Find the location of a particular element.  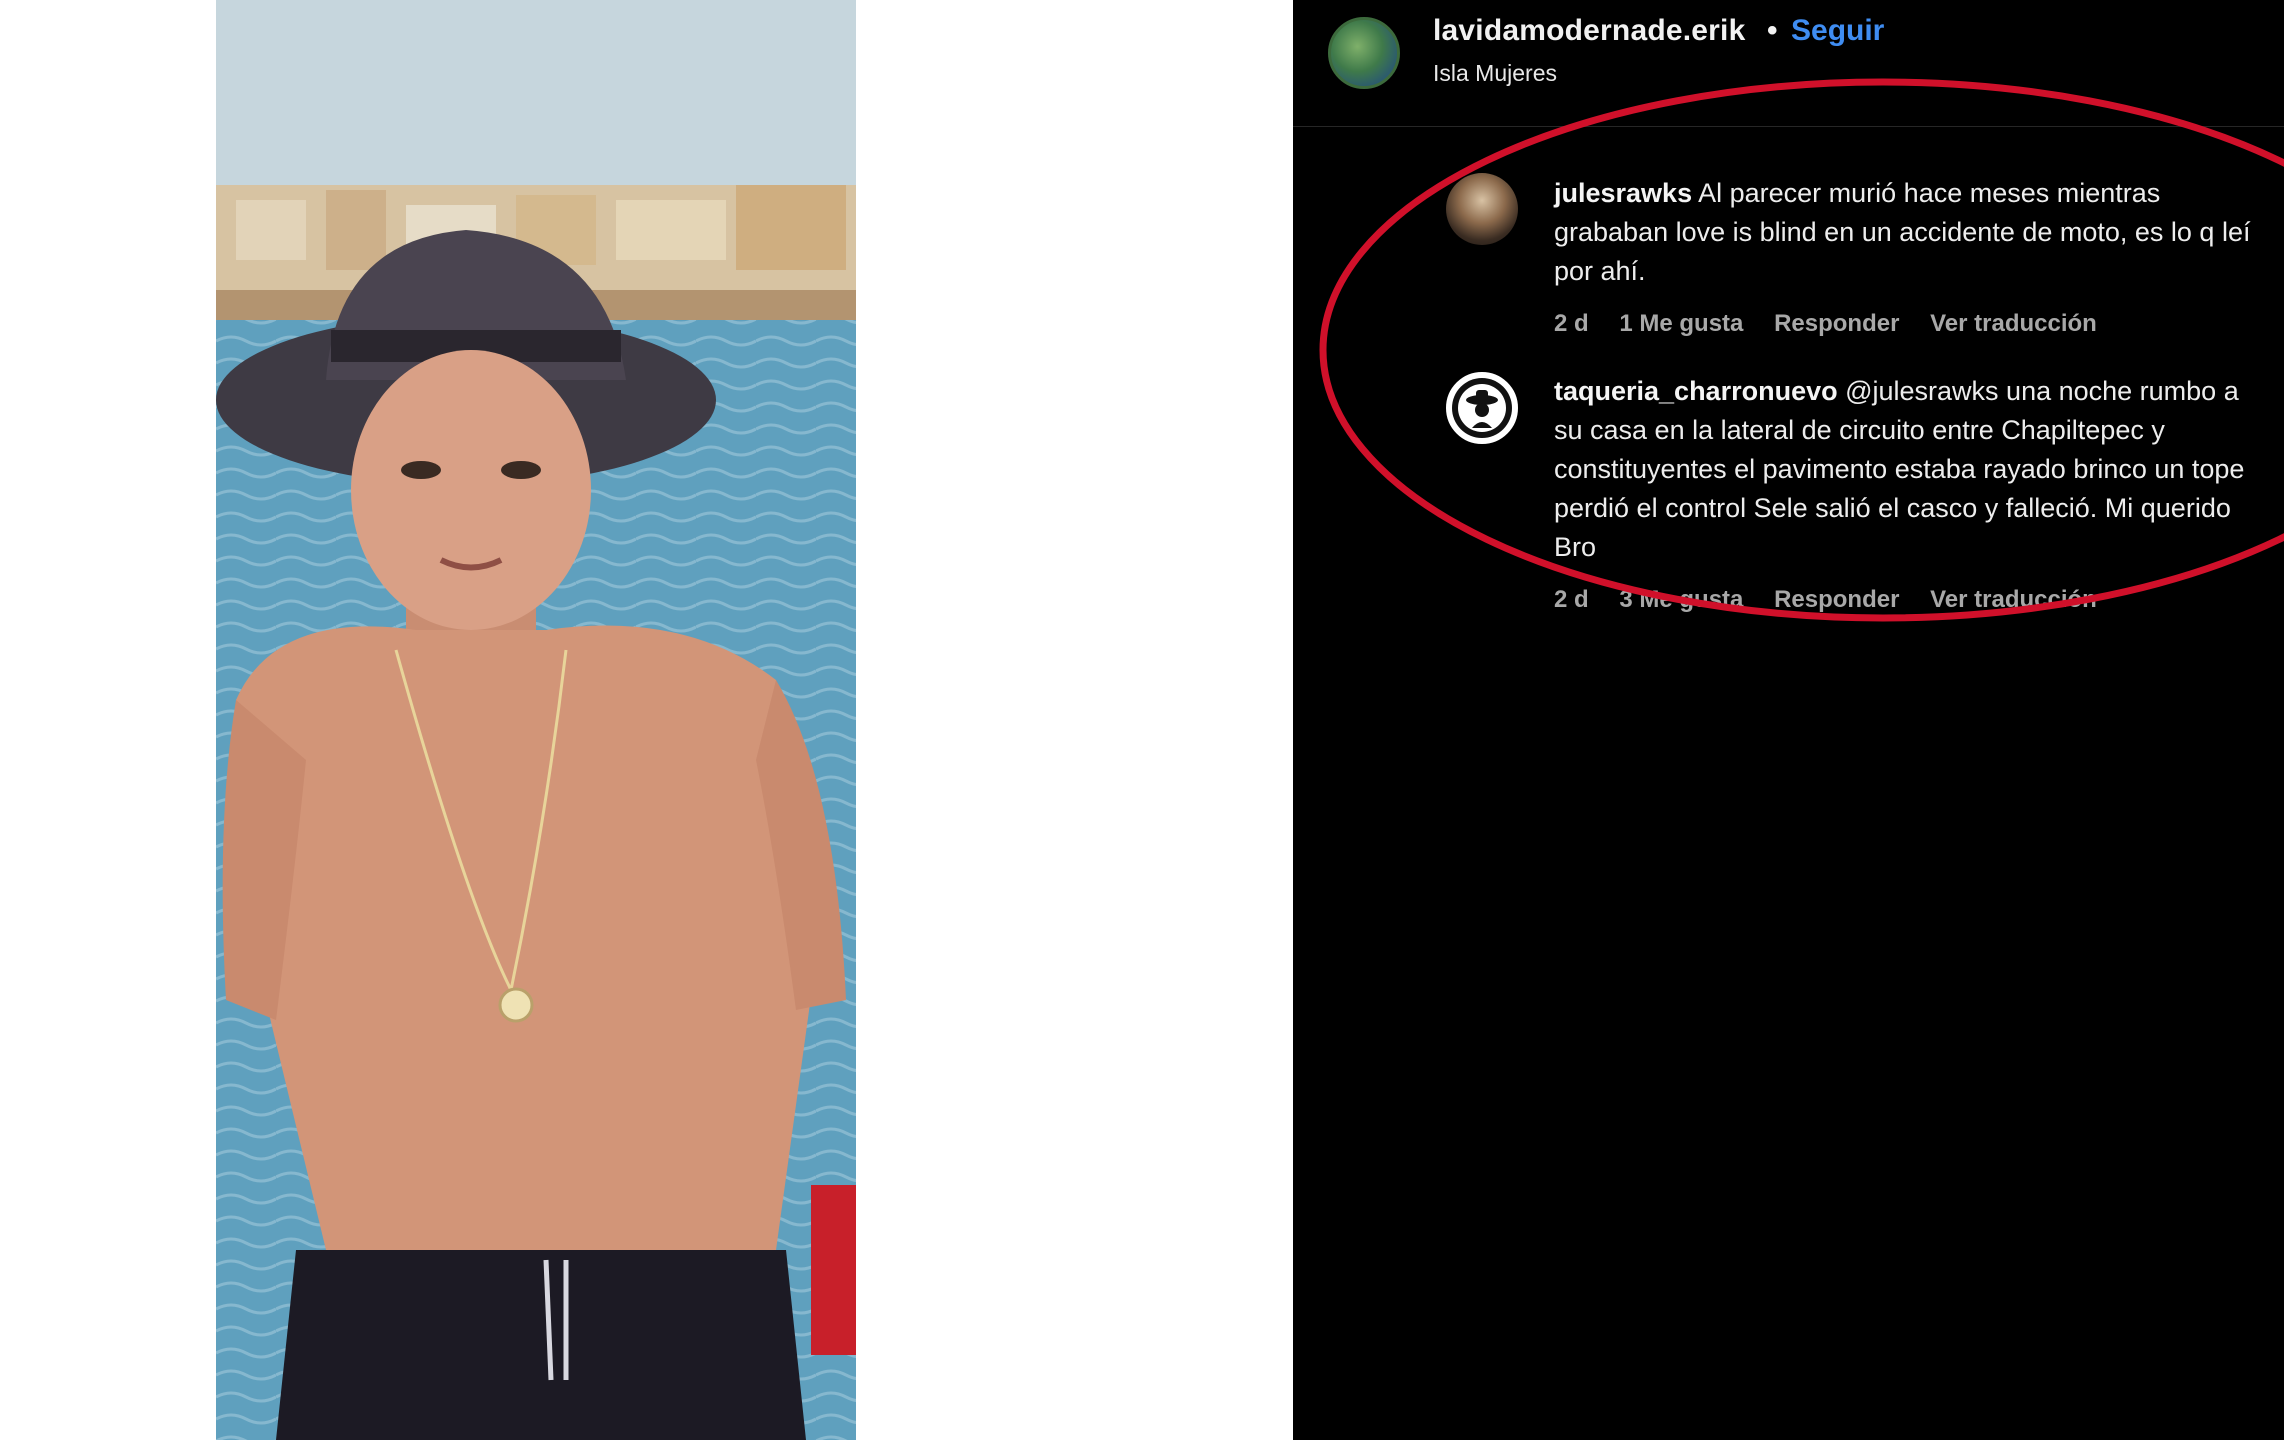

comment-likes: 1 Me gusta is located at coordinates (1681, 323).